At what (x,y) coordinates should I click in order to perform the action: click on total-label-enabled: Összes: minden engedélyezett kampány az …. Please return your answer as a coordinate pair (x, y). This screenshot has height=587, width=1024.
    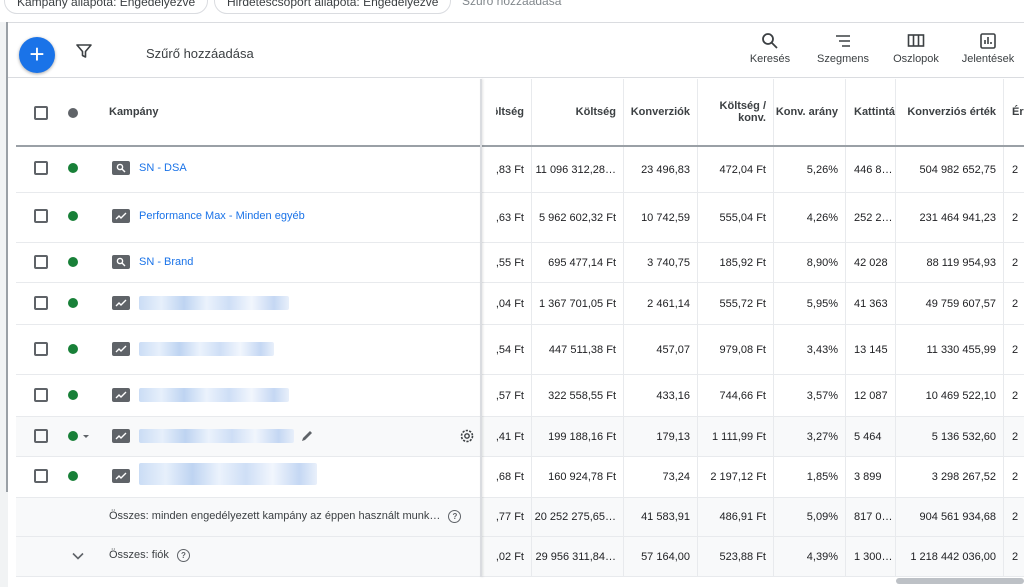
    Looking at the image, I should click on (285, 516).